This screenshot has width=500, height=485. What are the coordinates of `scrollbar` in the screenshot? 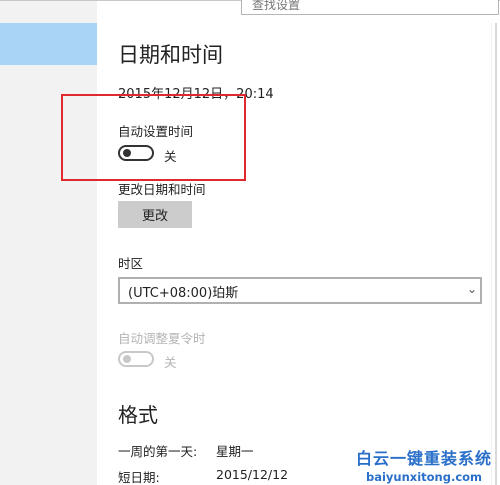 It's located at (495, 254).